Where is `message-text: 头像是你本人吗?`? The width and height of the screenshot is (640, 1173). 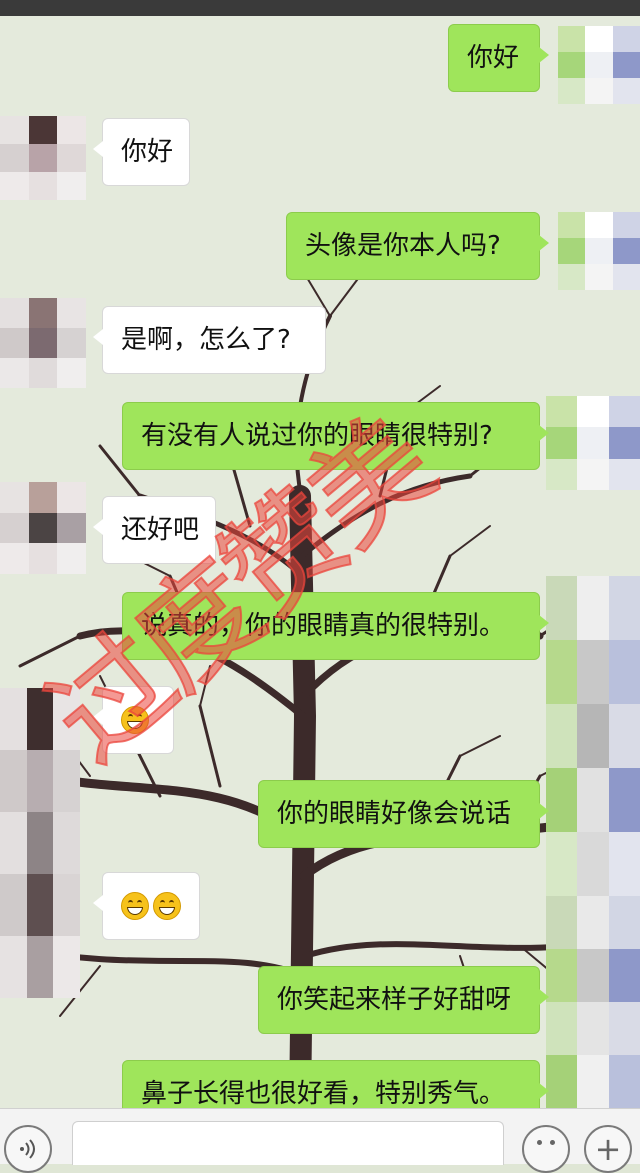 message-text: 头像是你本人吗? is located at coordinates (403, 246).